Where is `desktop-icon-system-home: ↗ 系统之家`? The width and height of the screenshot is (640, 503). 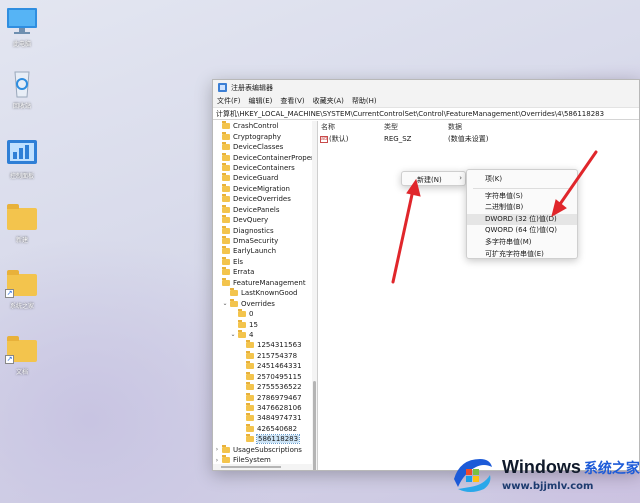 desktop-icon-system-home: ↗ 系统之家 is located at coordinates (22, 289).